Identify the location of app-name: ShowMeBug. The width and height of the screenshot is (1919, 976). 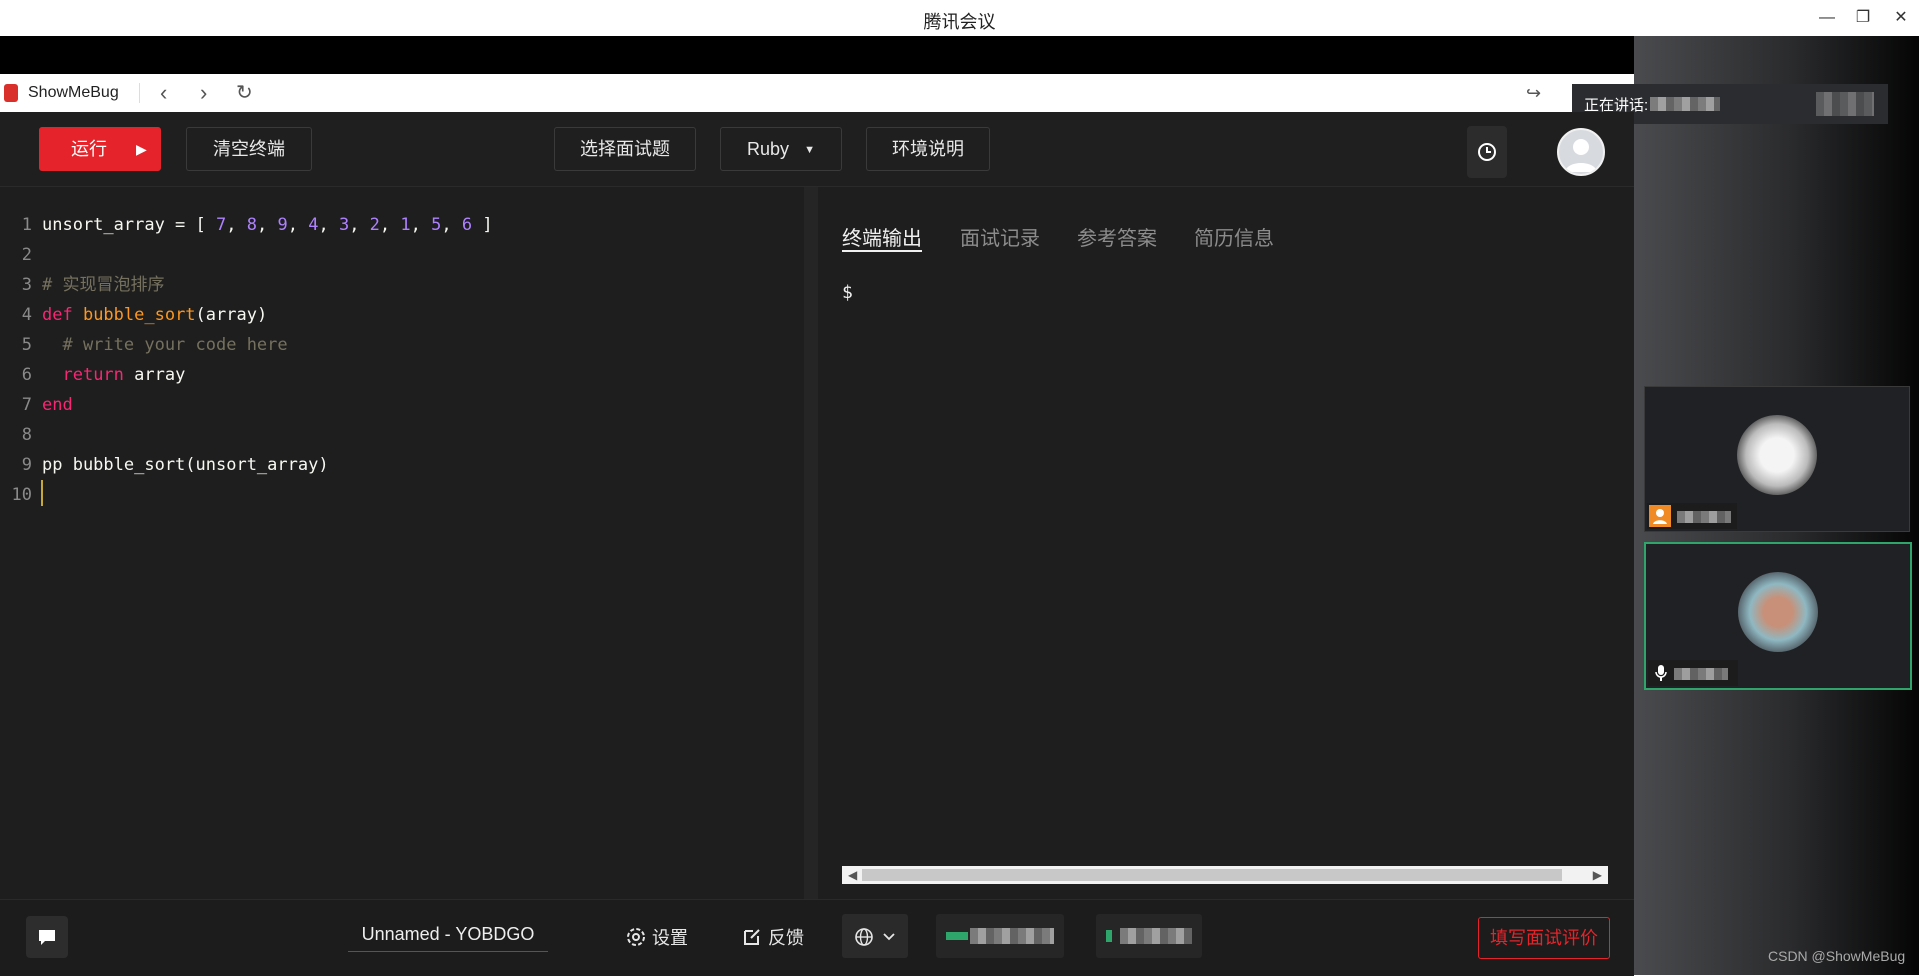
(73, 92).